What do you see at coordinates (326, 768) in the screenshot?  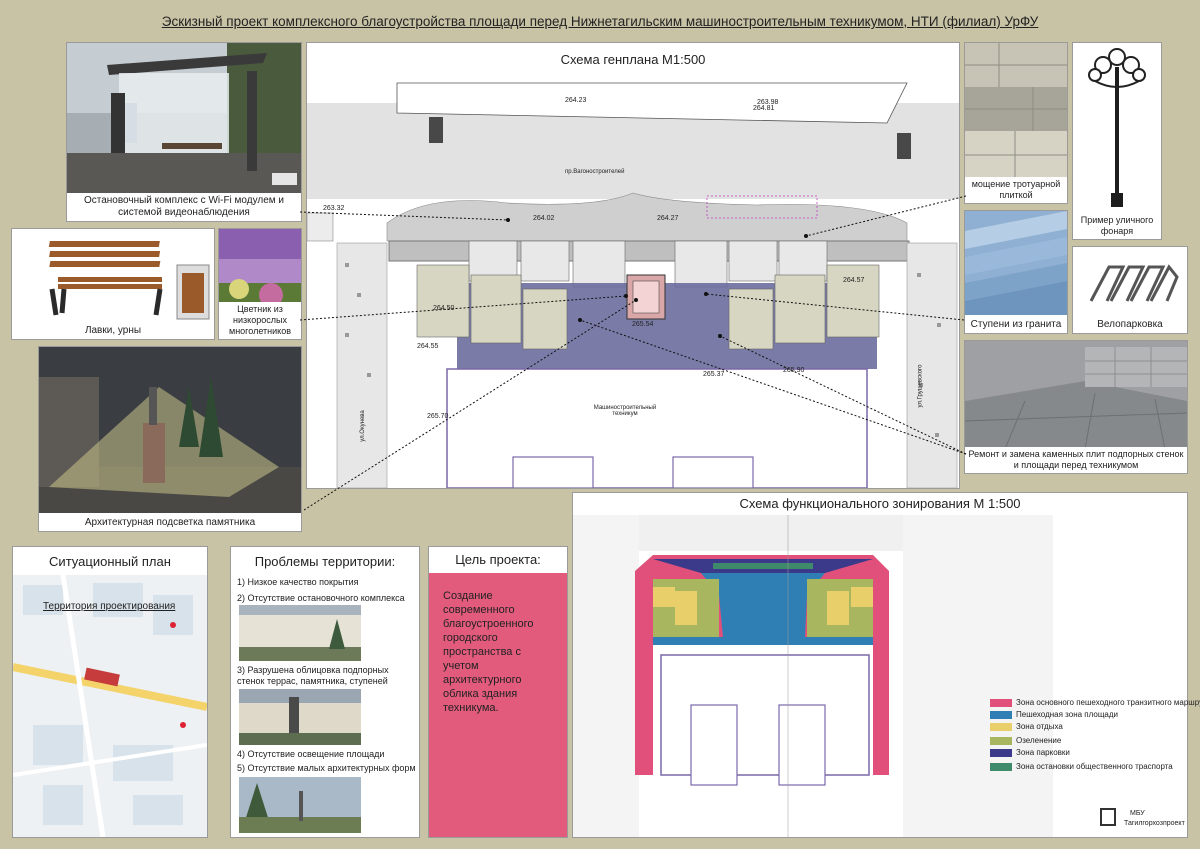 I see `problem-item: 5) Отсутствие малых архитектурных форм` at bounding box center [326, 768].